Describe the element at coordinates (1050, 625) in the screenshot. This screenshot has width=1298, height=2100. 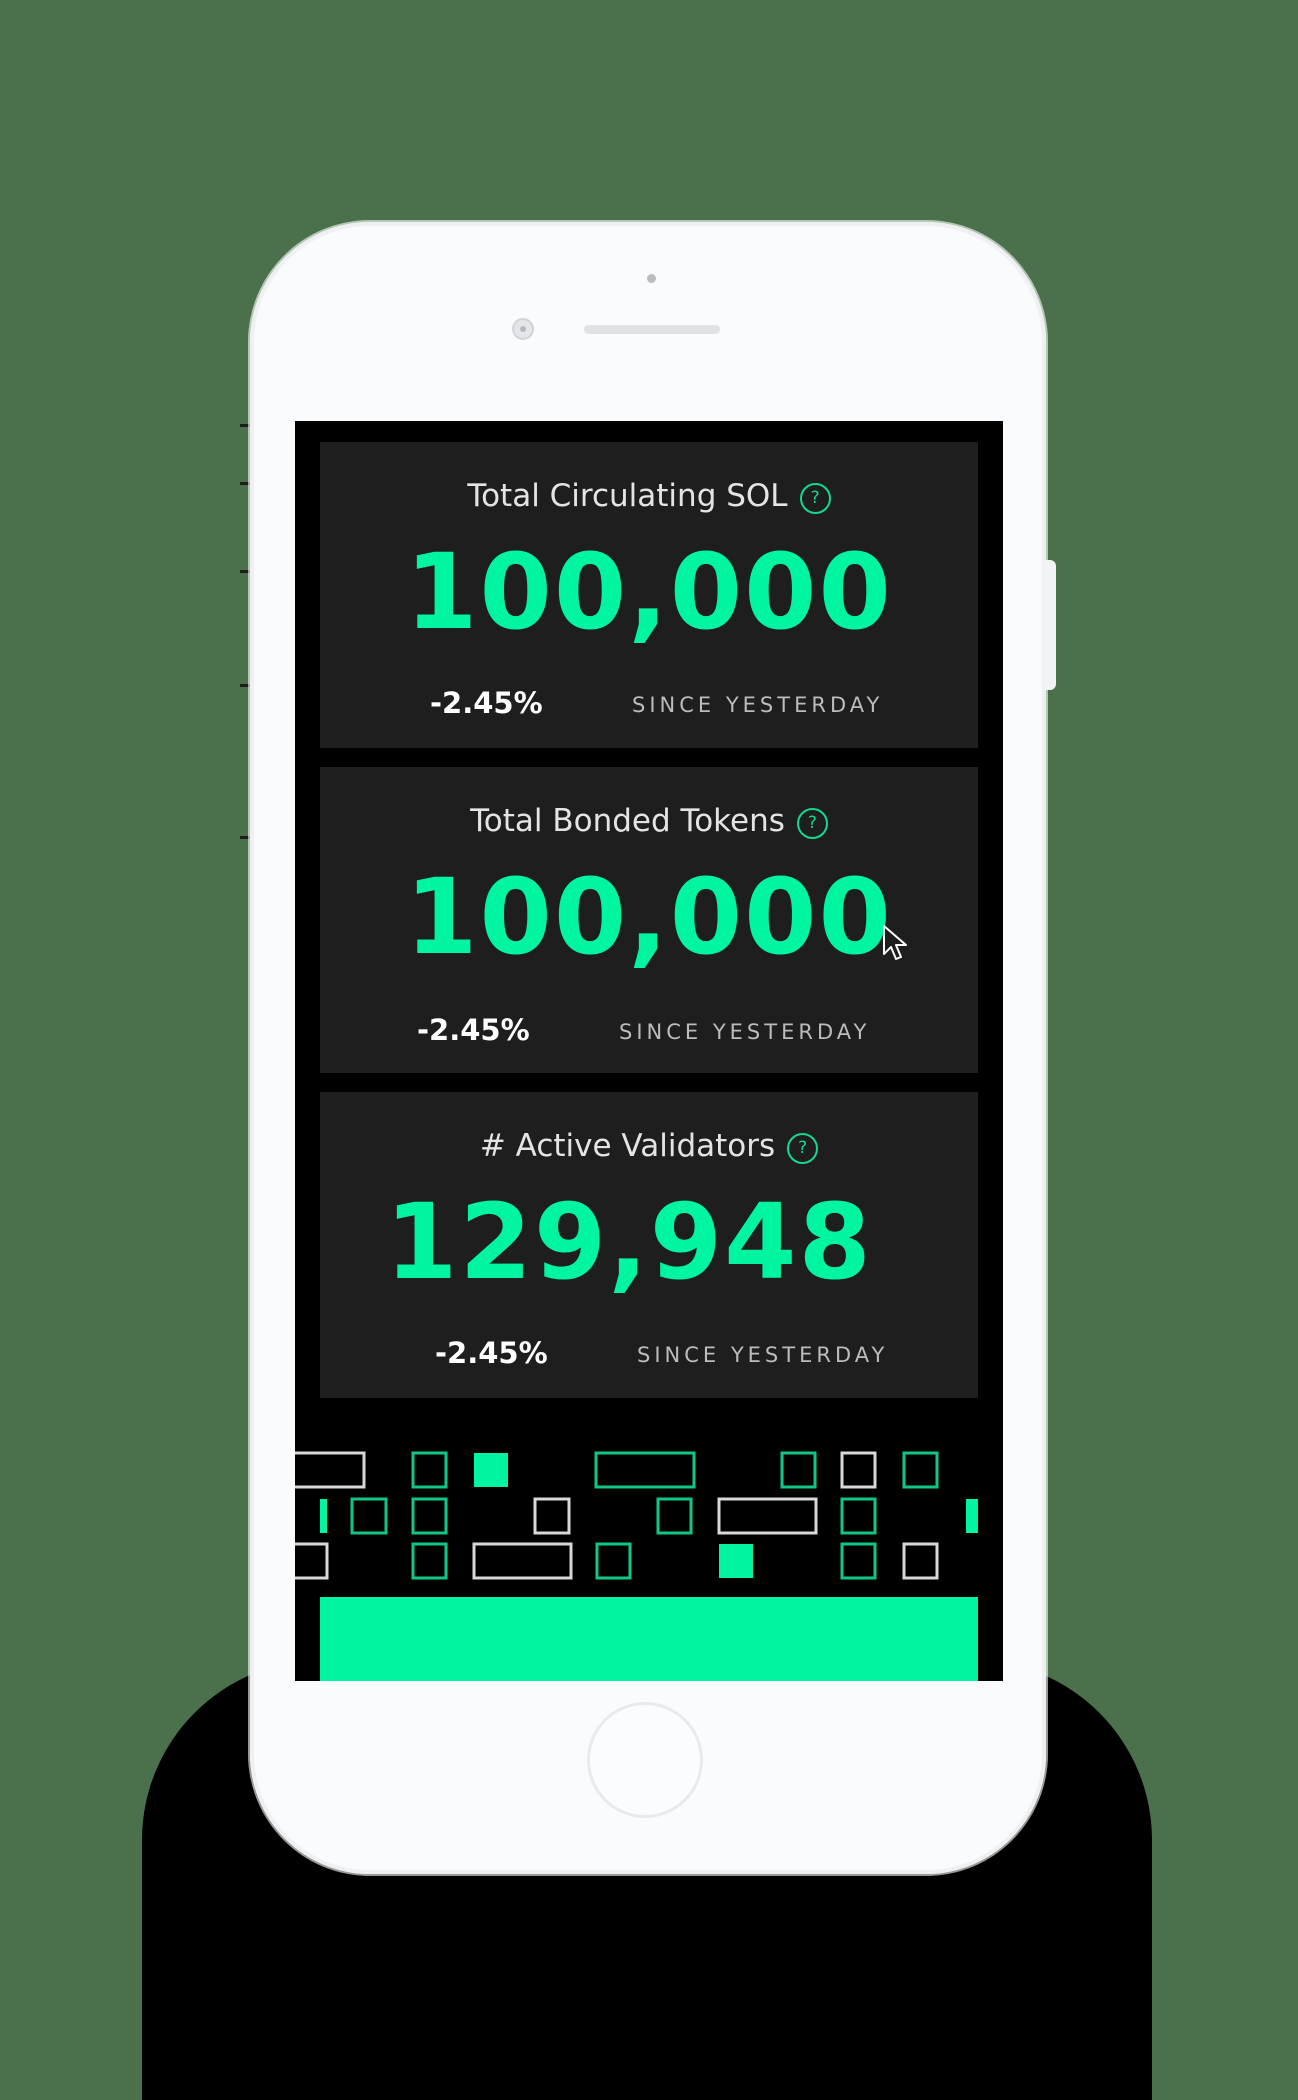
I see `phone-power-button` at that location.